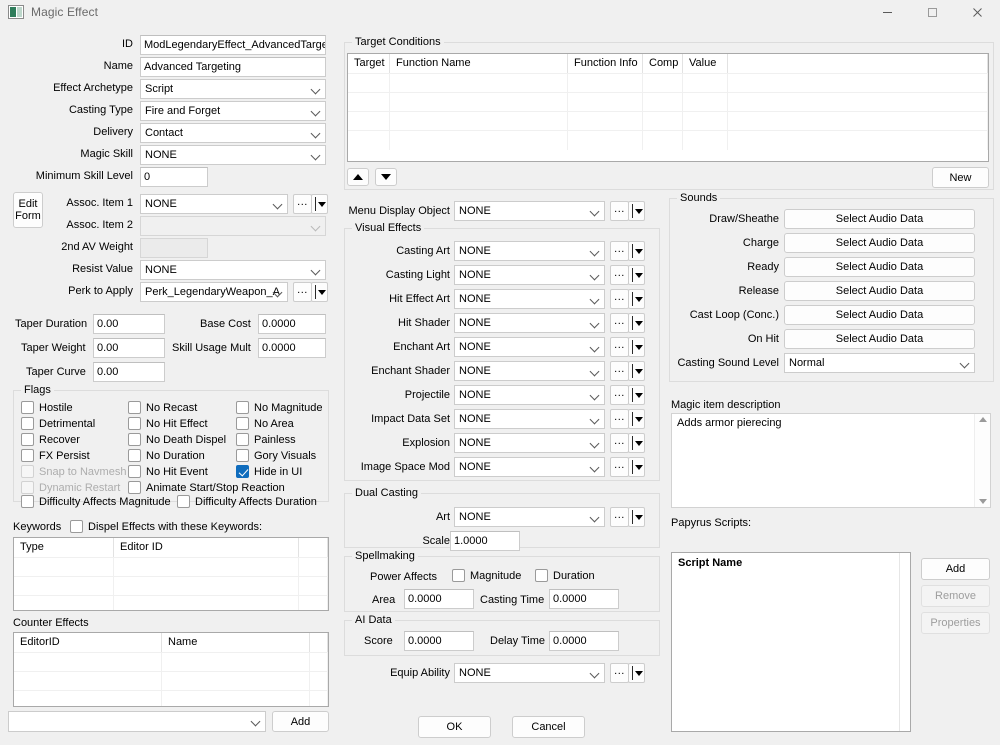 This screenshot has width=1000, height=745. What do you see at coordinates (879, 291) in the screenshot?
I see `release-audio-button: Select Audio Data` at bounding box center [879, 291].